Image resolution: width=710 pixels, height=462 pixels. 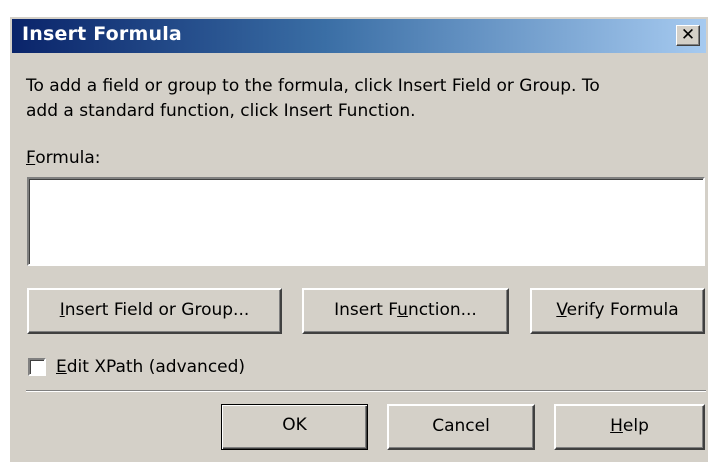 What do you see at coordinates (37, 367) in the screenshot?
I see `edit-xpath-checkbox` at bounding box center [37, 367].